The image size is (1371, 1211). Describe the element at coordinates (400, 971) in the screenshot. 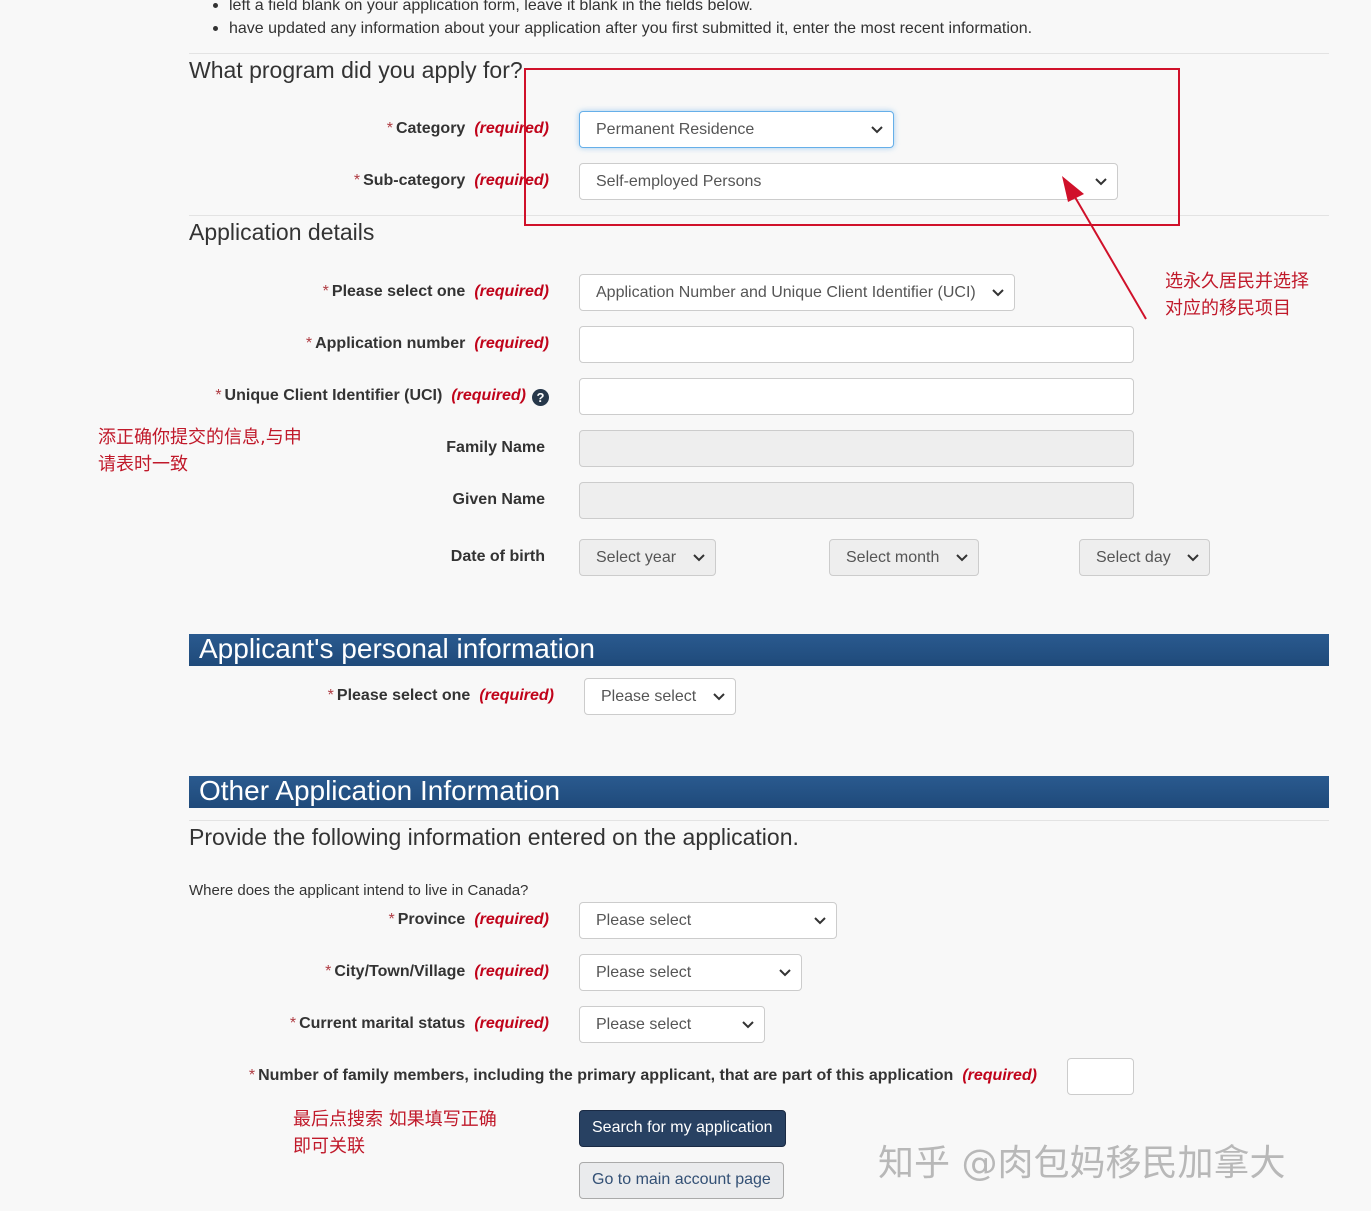

I see `city-label-text: City/Town/Village` at that location.